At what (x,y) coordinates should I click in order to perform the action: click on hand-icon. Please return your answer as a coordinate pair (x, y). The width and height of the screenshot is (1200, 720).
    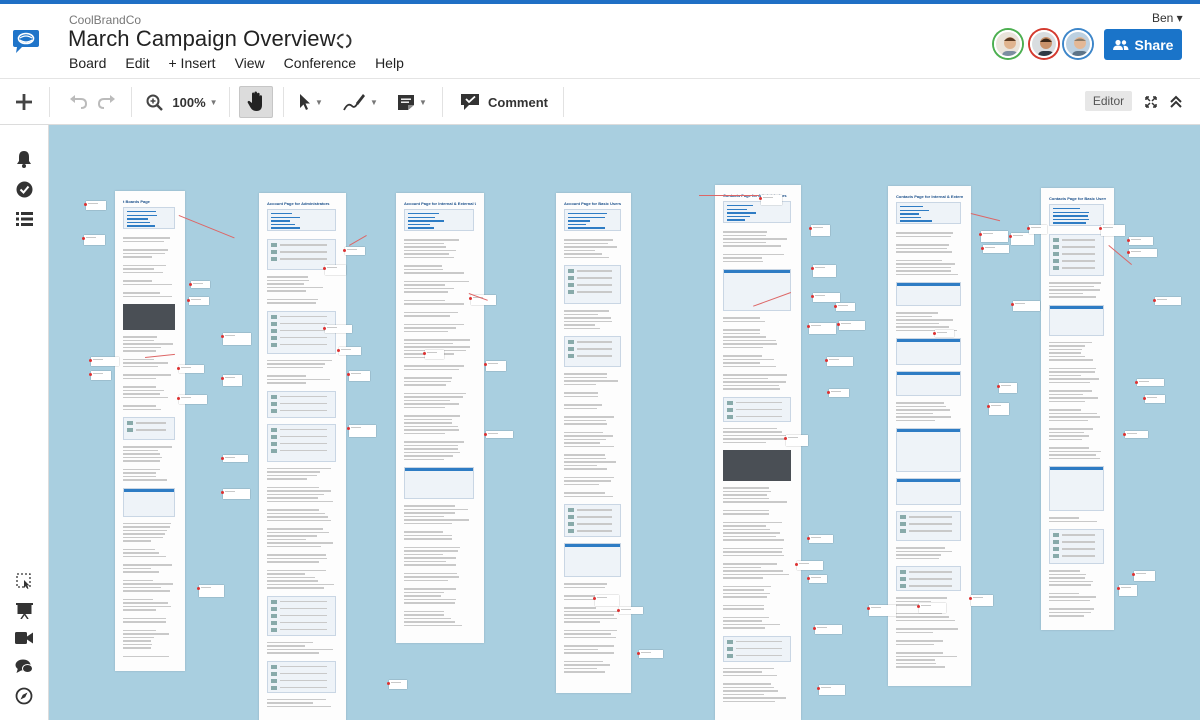
    Looking at the image, I should click on (256, 102).